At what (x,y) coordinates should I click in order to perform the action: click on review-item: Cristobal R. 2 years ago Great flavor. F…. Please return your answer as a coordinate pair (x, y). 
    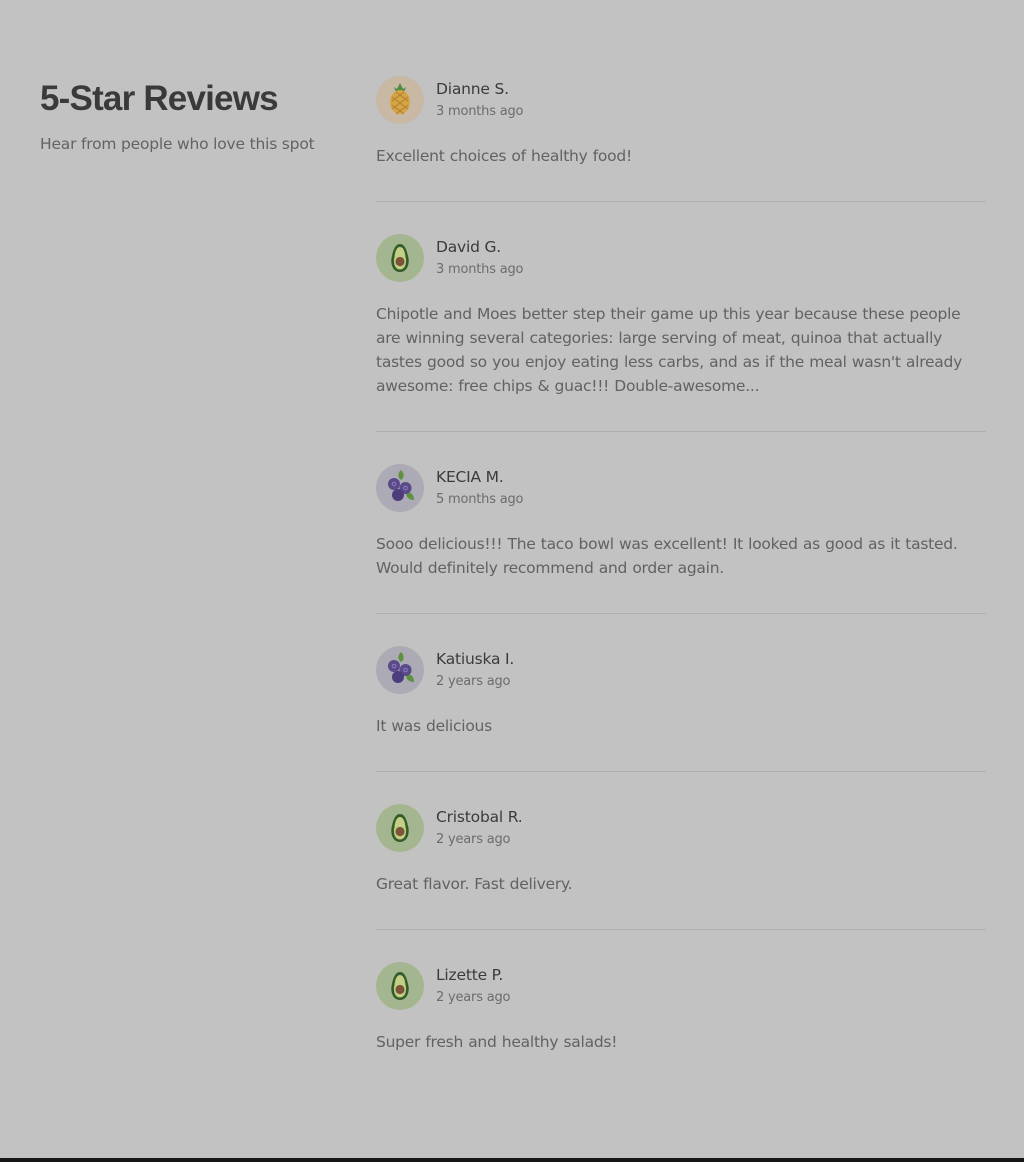
    Looking at the image, I should click on (681, 867).